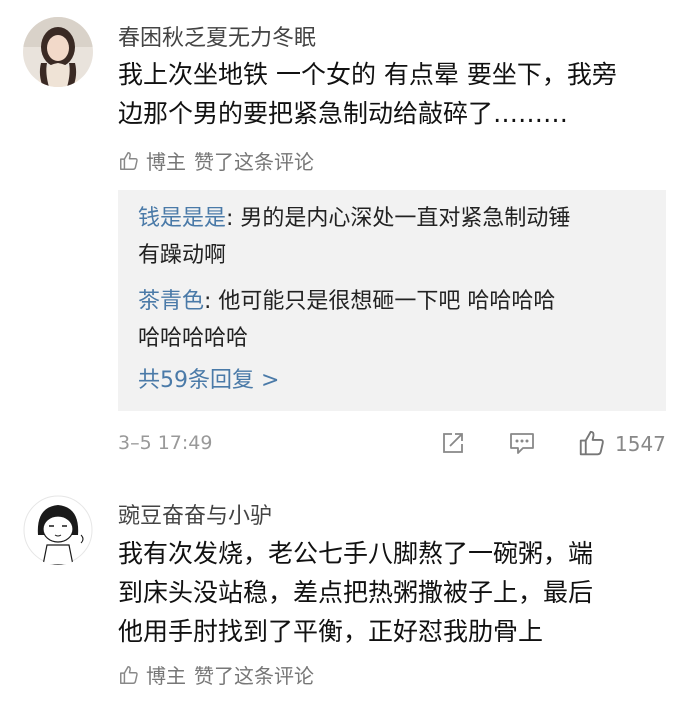 Image resolution: width=690 pixels, height=702 pixels. I want to click on comment-footer: 3–5 17:49 1547, so click(393, 445).